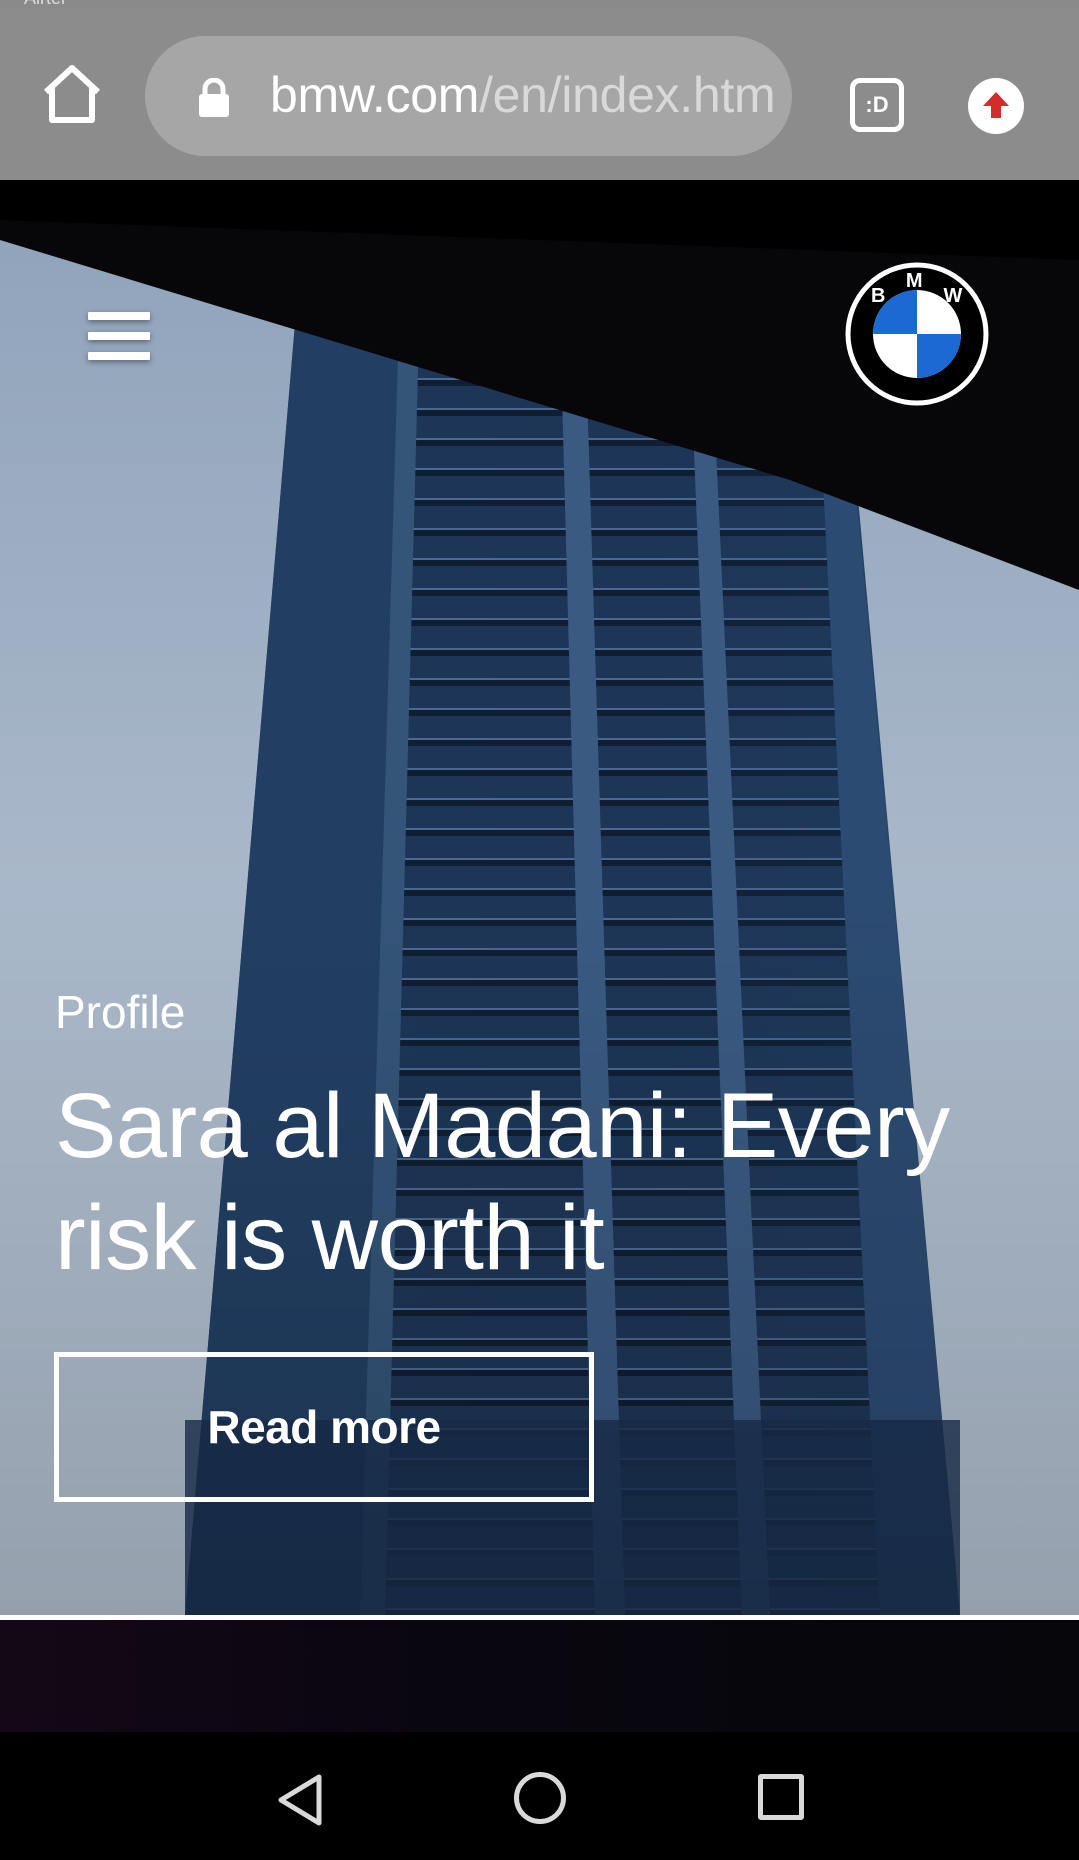  I want to click on home-icon, so click(72, 94).